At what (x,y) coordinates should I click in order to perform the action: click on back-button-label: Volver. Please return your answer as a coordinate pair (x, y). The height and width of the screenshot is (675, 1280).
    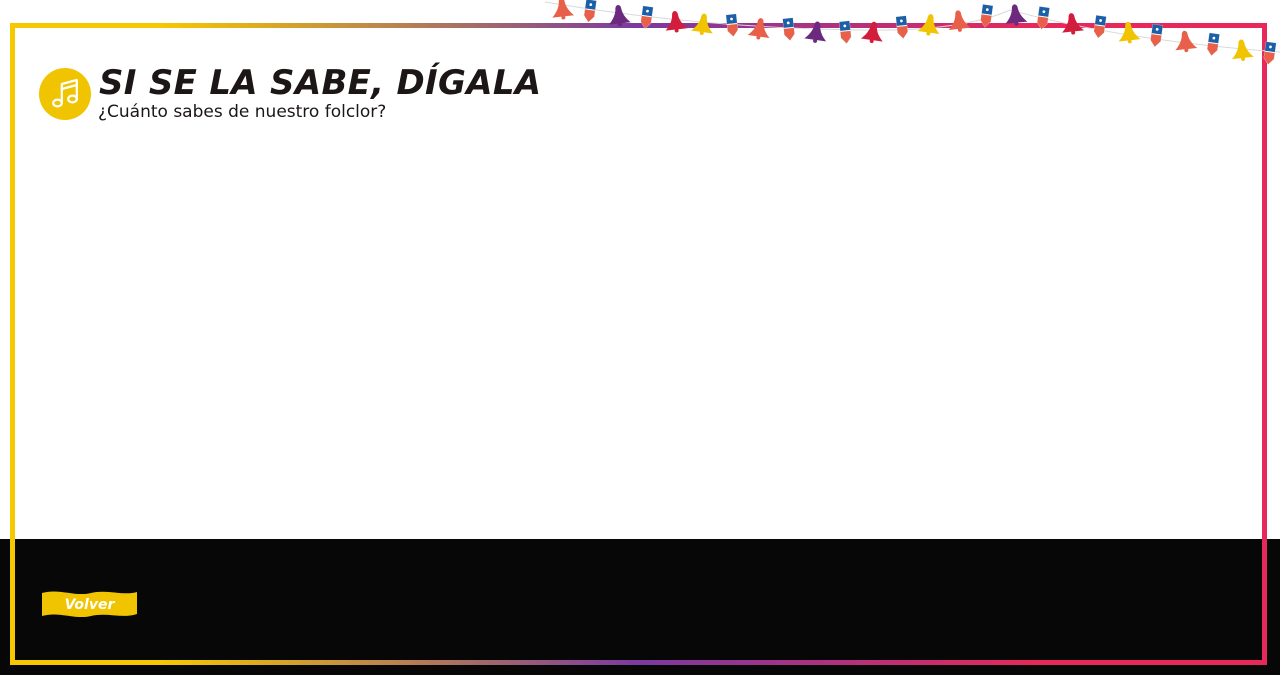
    Looking at the image, I should click on (89, 605).